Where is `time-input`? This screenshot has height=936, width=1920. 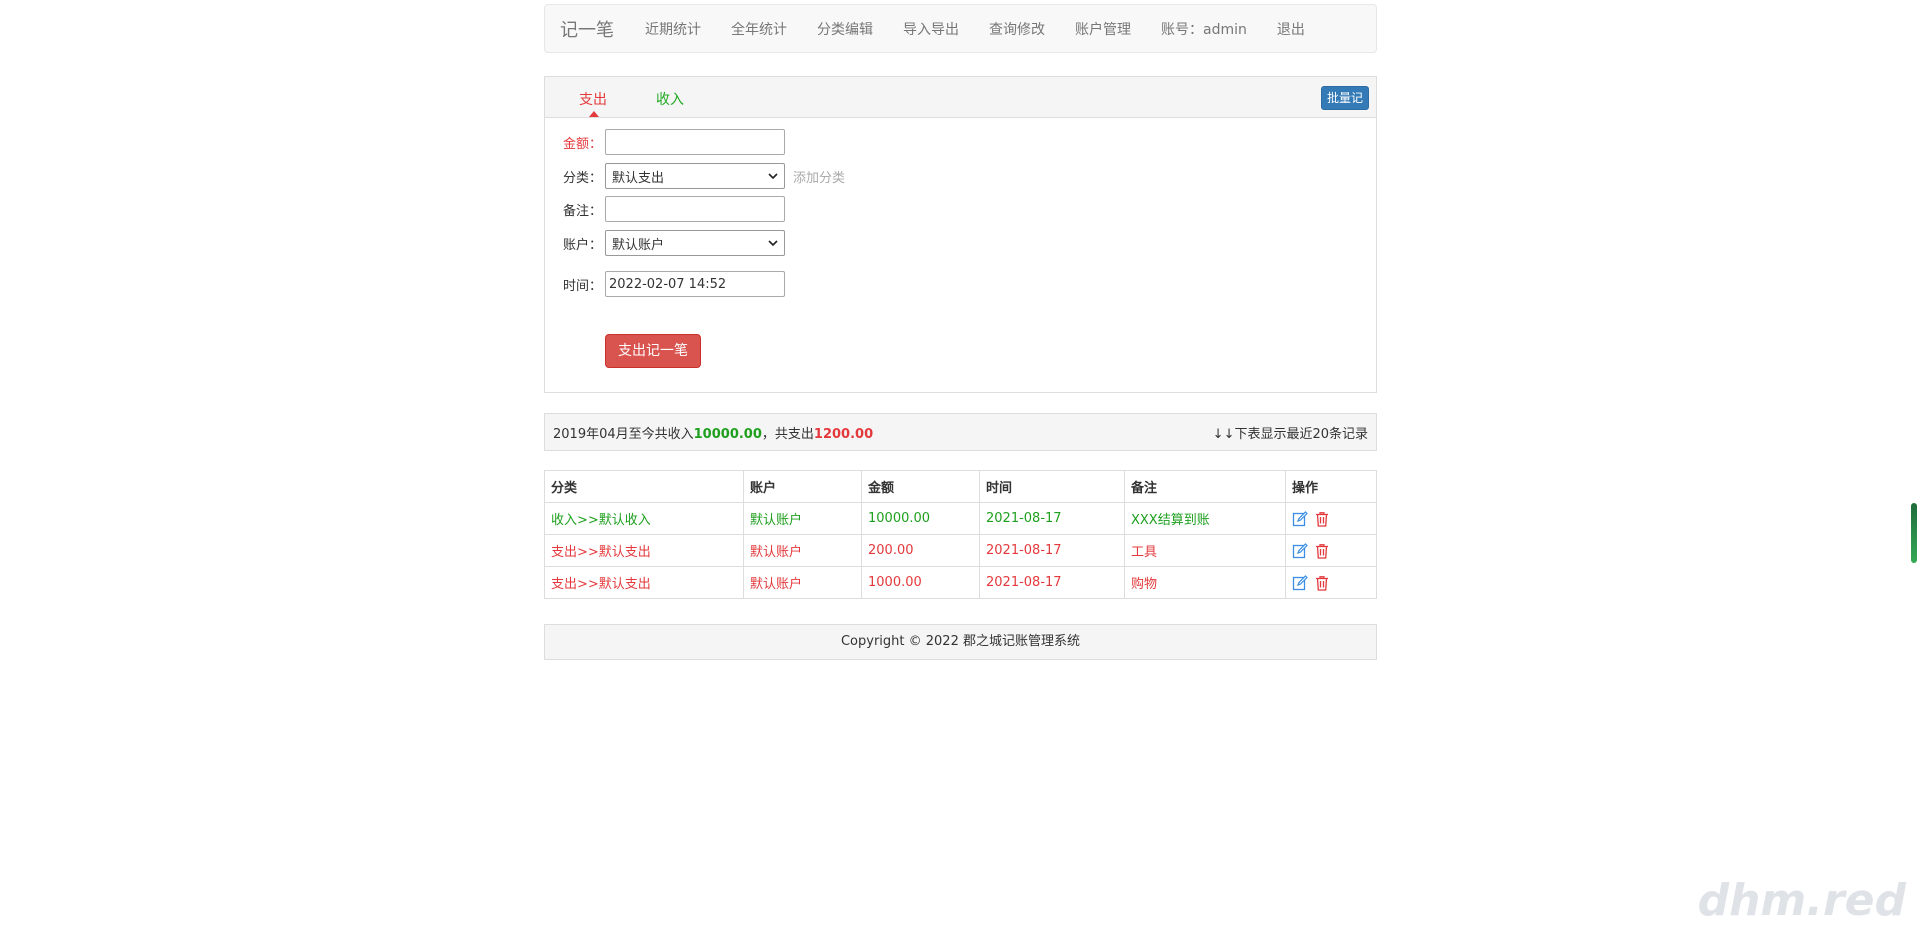 time-input is located at coordinates (695, 284).